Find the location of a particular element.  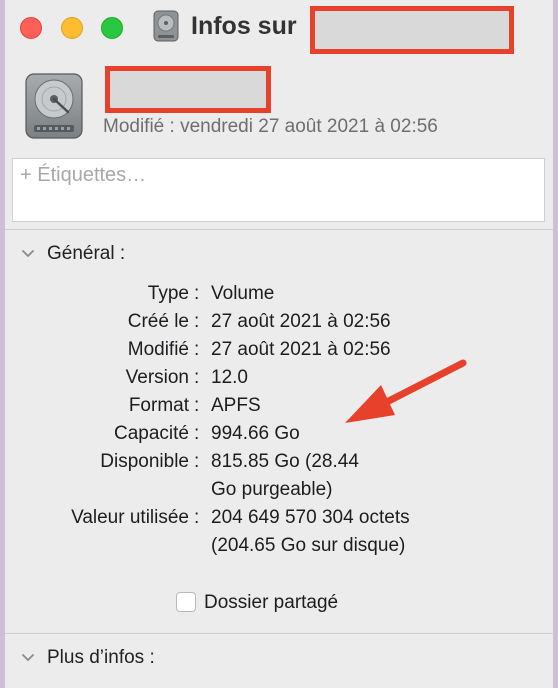

redacted-title-name is located at coordinates (412, 30).